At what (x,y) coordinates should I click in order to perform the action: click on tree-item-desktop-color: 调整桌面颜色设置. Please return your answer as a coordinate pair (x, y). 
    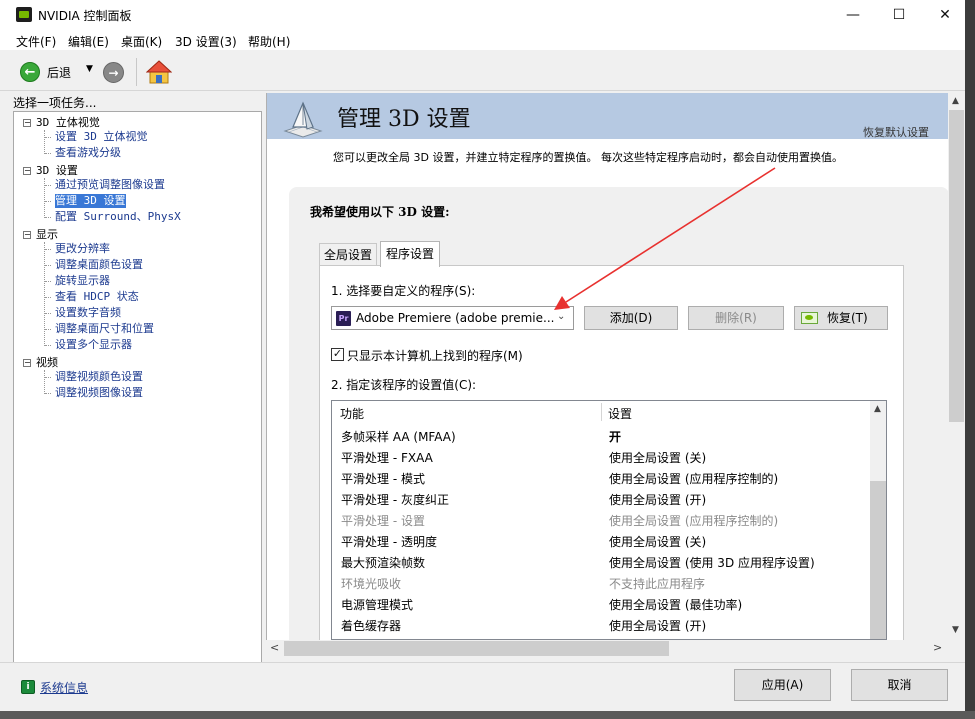
    Looking at the image, I should click on (99, 265).